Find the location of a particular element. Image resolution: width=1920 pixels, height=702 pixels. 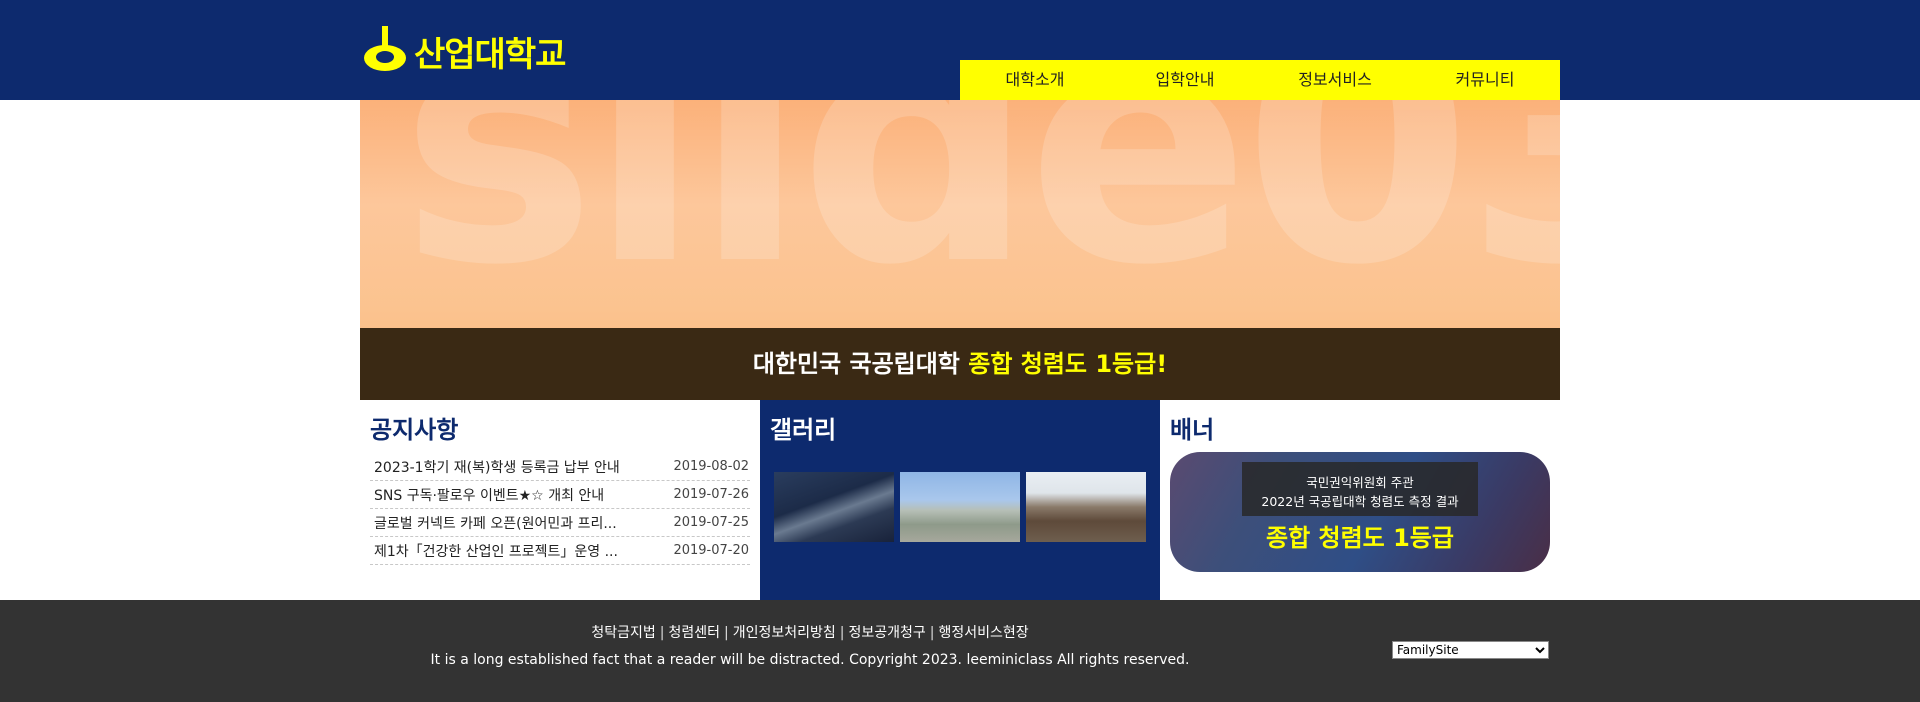

notice-item: 2023-1학기 재(복)학생 등록금 납부 안내 2019-08-02 is located at coordinates (560, 467).